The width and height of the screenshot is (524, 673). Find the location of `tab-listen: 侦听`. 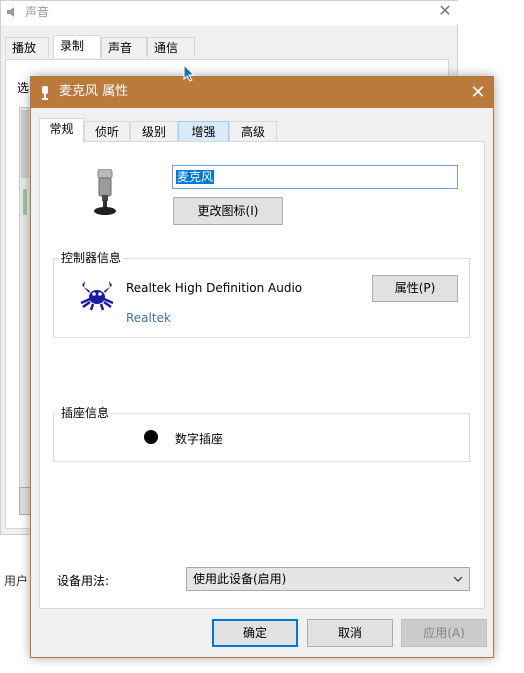

tab-listen: 侦听 is located at coordinates (107, 131).